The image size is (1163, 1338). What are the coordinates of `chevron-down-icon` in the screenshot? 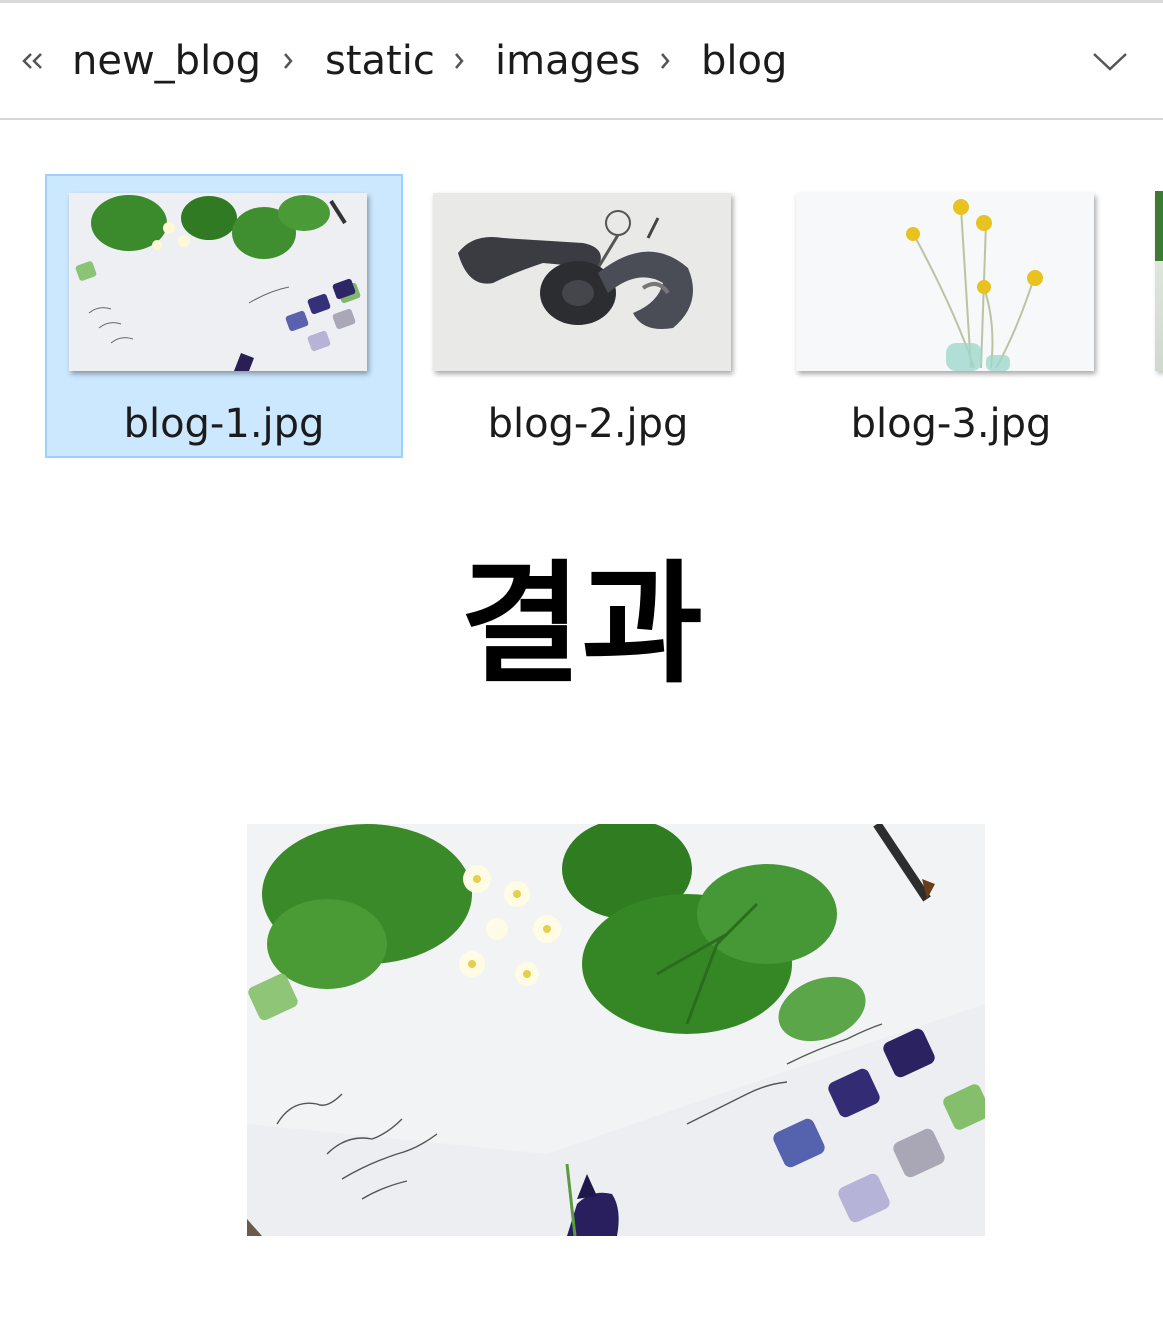 It's located at (1110, 61).